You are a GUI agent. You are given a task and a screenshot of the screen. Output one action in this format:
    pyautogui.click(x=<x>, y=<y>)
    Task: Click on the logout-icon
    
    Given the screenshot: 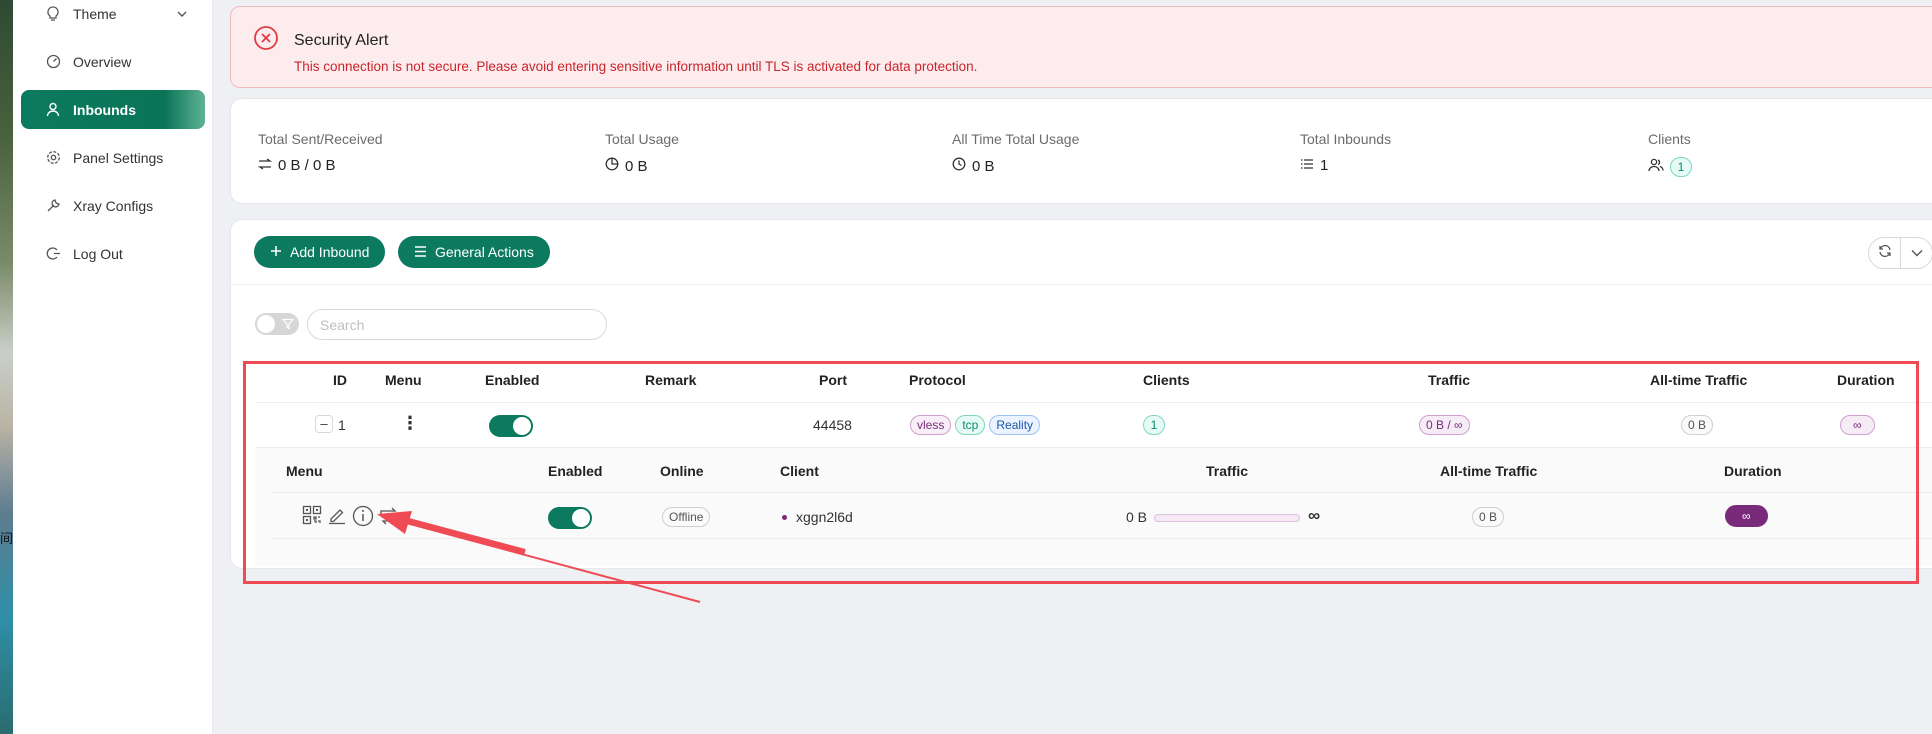 What is the action you would take?
    pyautogui.click(x=53, y=254)
    